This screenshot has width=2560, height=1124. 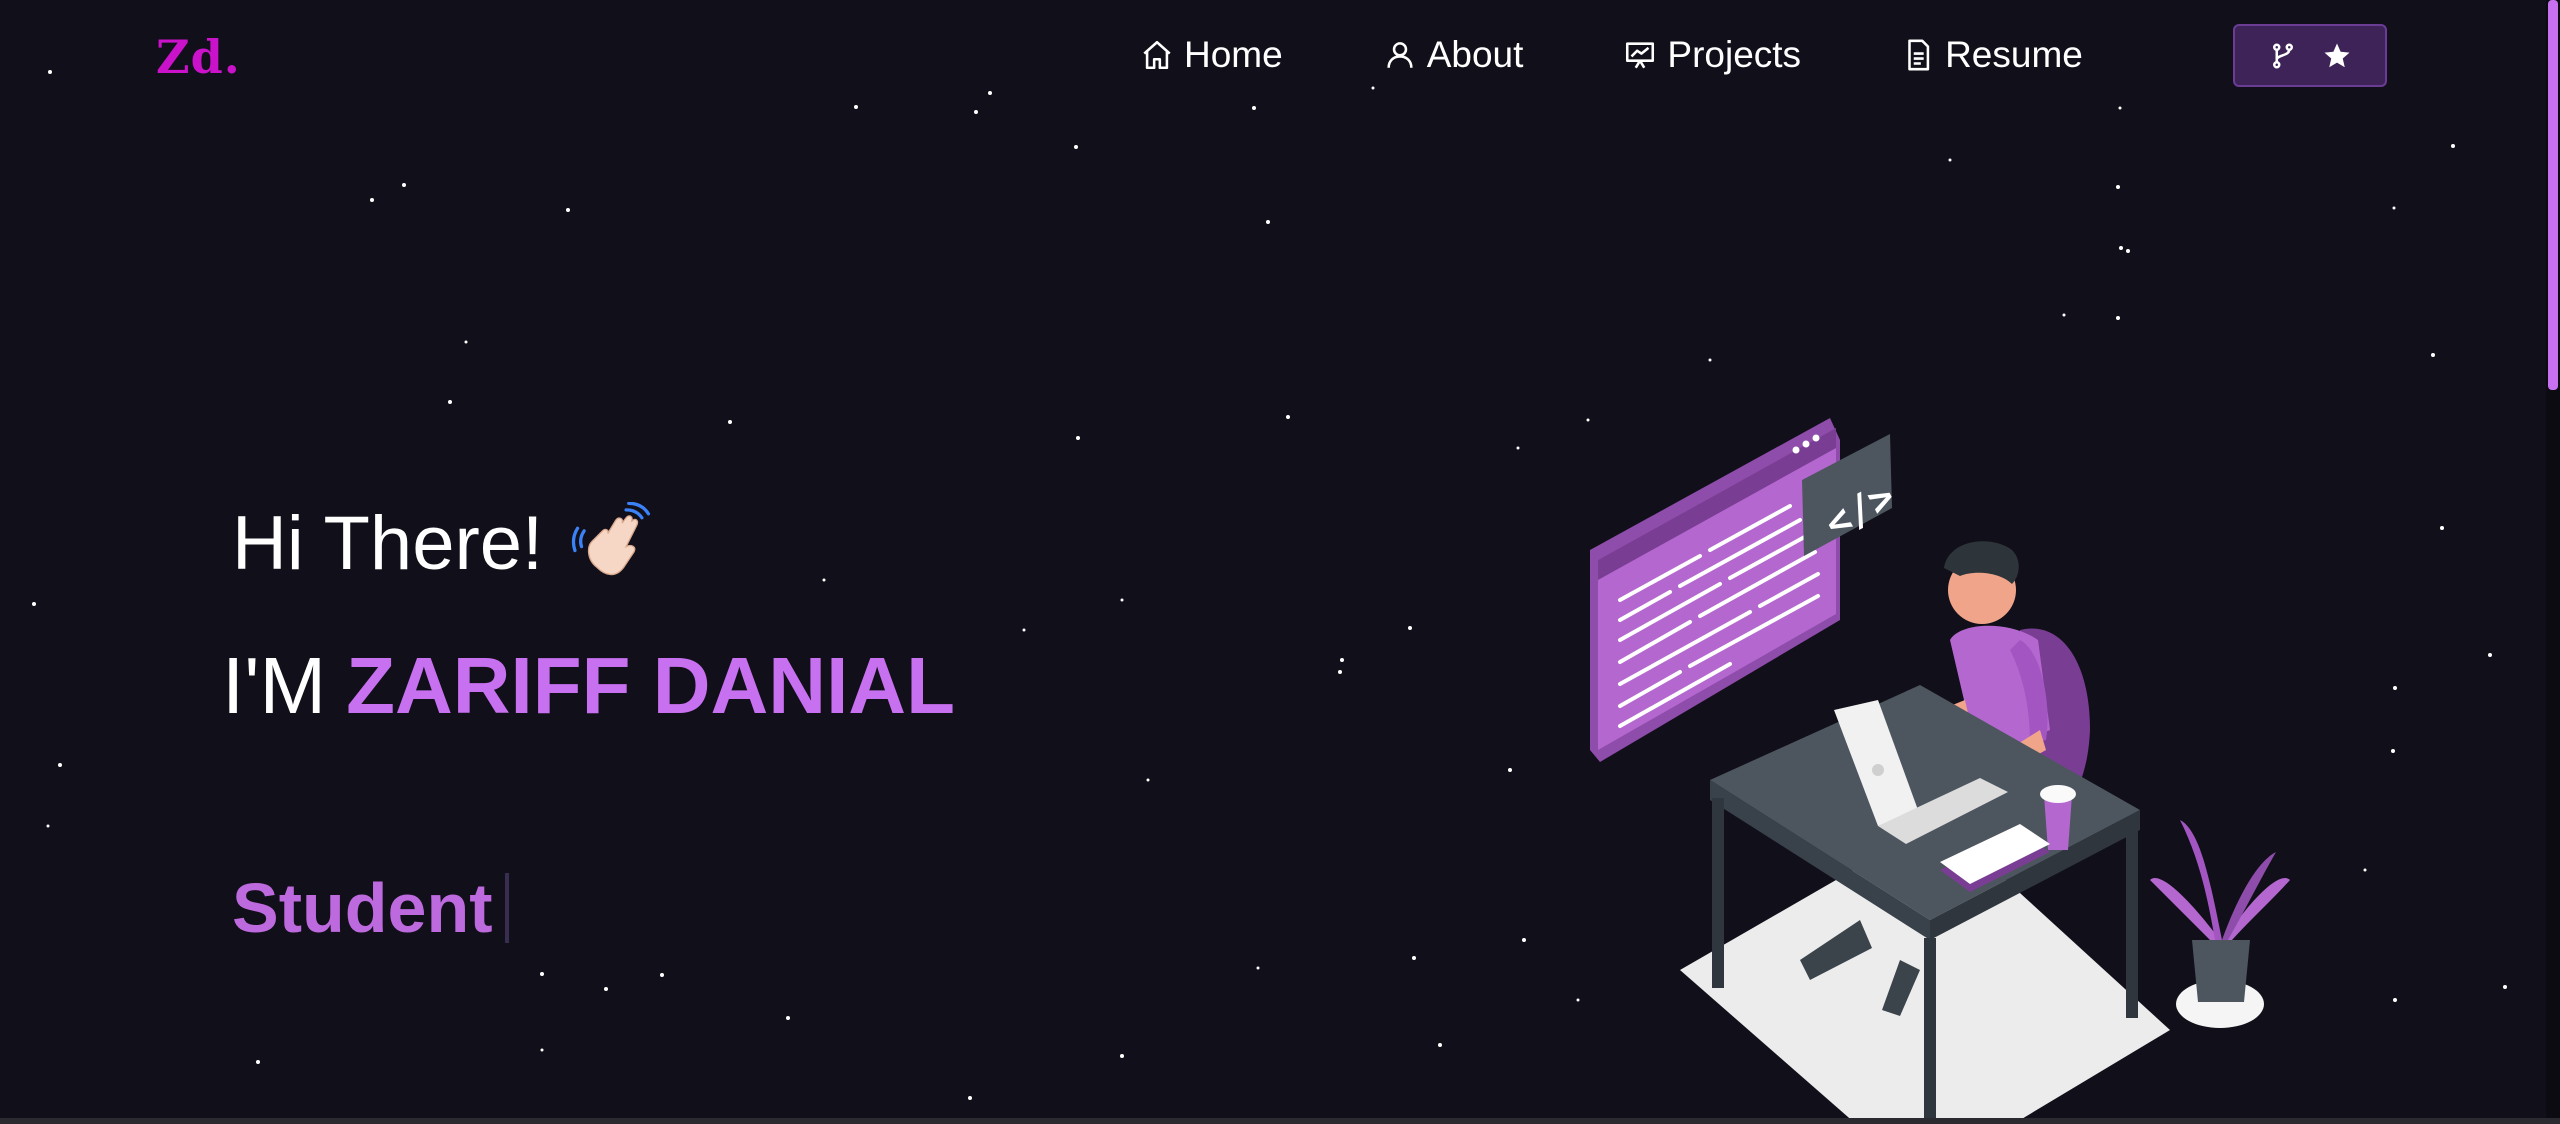 I want to click on hero-greeting: Hi There!, so click(x=443, y=543).